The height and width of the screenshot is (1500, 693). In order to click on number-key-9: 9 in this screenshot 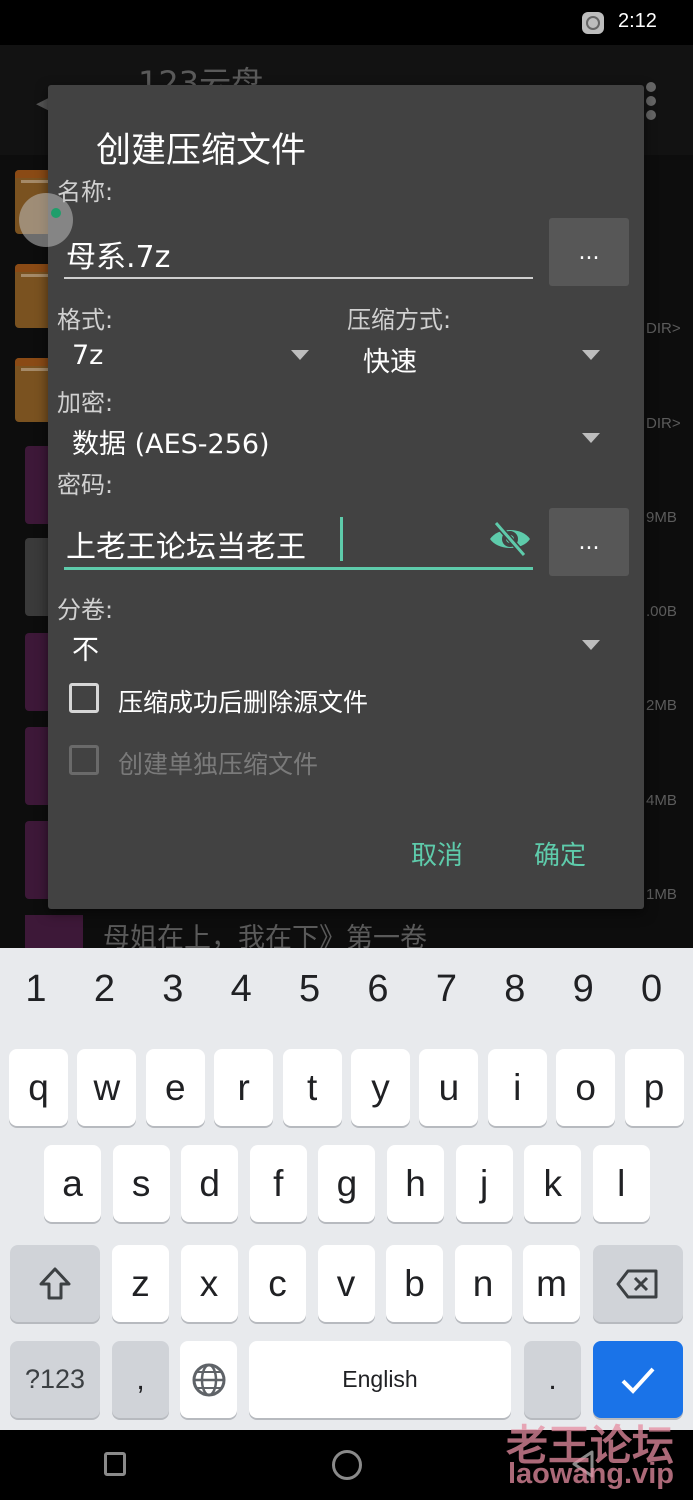, I will do `click(583, 989)`.